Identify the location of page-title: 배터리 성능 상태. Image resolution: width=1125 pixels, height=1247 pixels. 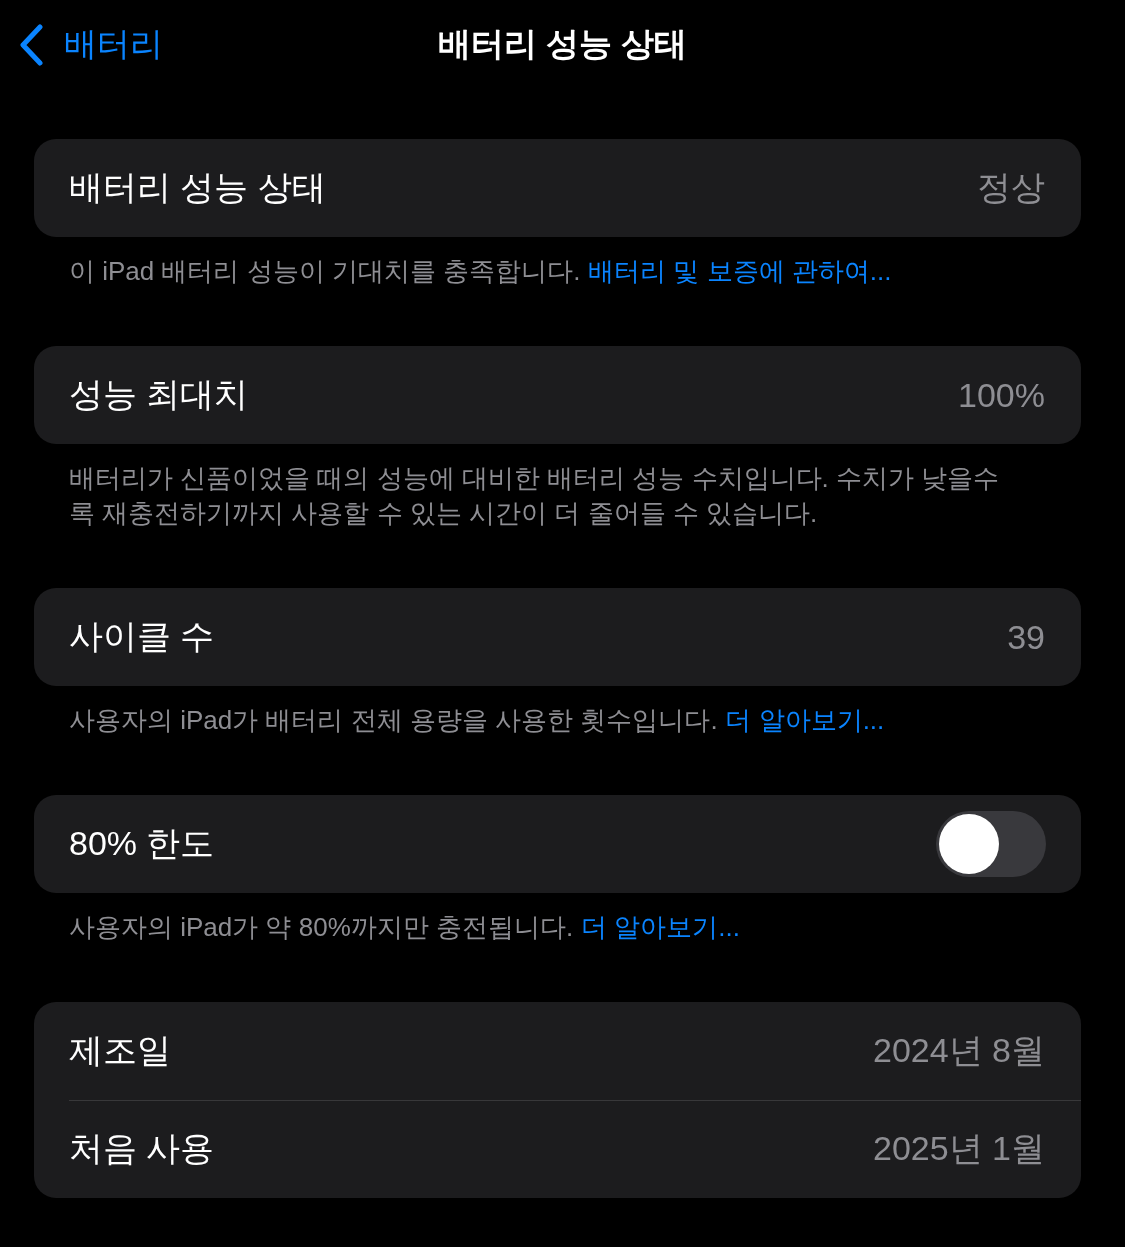
(562, 43).